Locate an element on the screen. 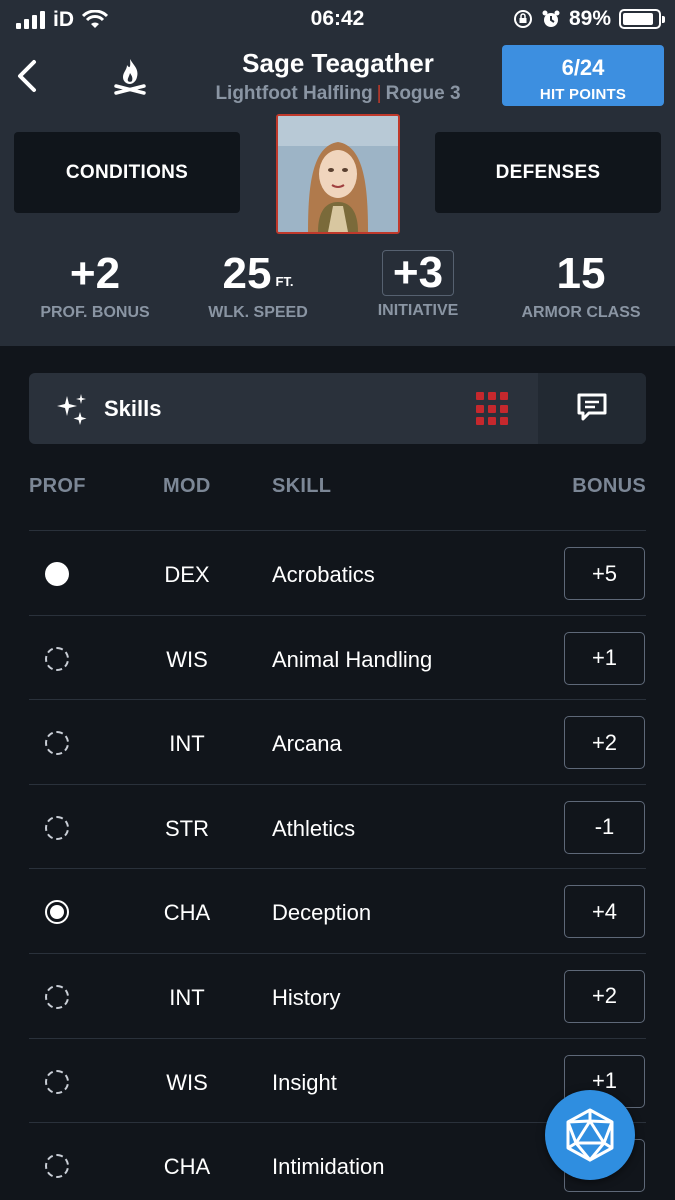 The width and height of the screenshot is (675, 1200). table-row: WIS Animal Handling +1 is located at coordinates (337, 657).